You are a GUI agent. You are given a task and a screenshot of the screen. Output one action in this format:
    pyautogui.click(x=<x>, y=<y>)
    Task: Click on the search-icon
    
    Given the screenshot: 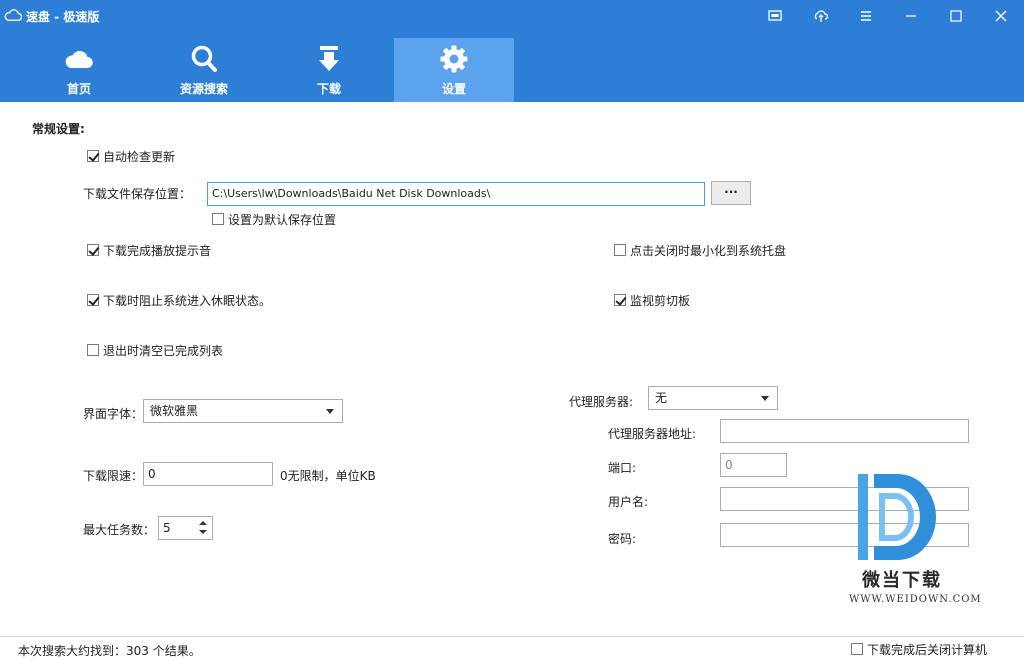 What is the action you would take?
    pyautogui.click(x=204, y=58)
    